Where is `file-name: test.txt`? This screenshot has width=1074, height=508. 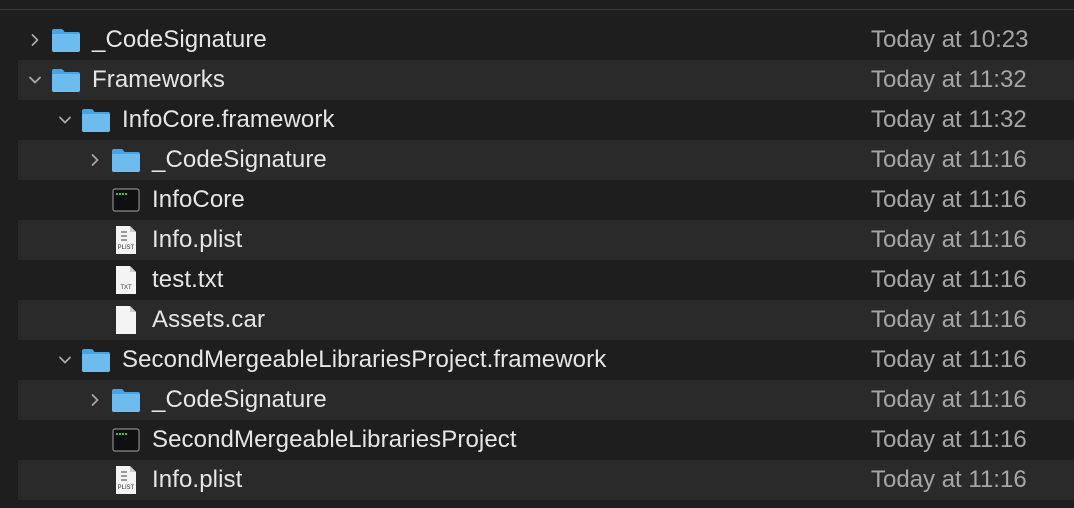
file-name: test.txt is located at coordinates (188, 279).